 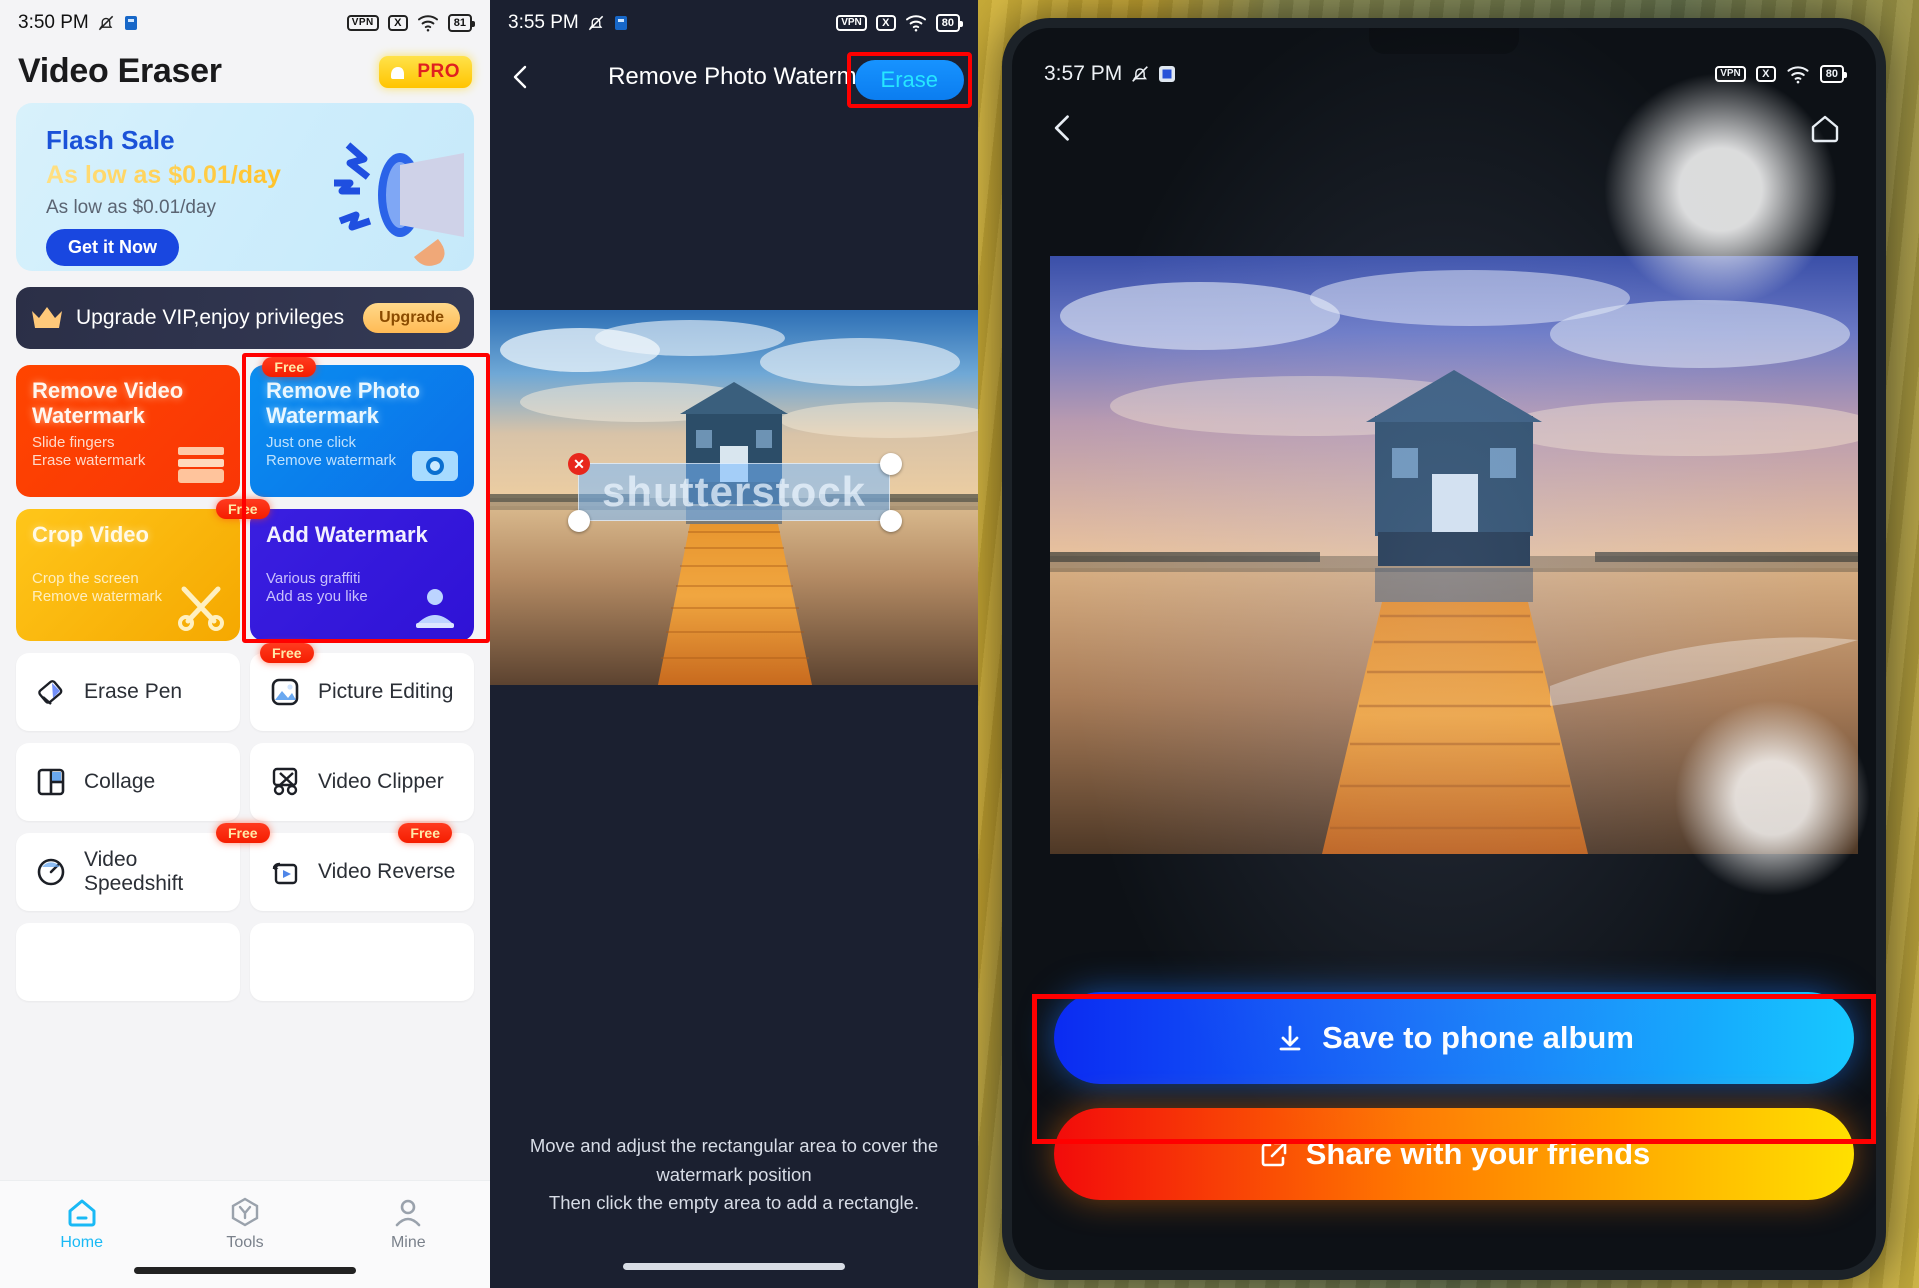 What do you see at coordinates (245, 962) in the screenshot?
I see `tool-row-4-partial` at bounding box center [245, 962].